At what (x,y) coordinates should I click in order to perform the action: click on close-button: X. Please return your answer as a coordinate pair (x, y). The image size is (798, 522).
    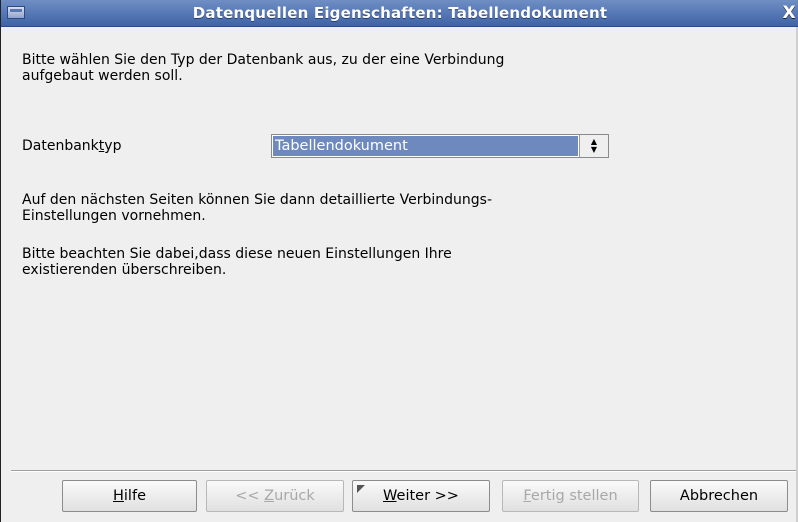
    Looking at the image, I should click on (788, 13).